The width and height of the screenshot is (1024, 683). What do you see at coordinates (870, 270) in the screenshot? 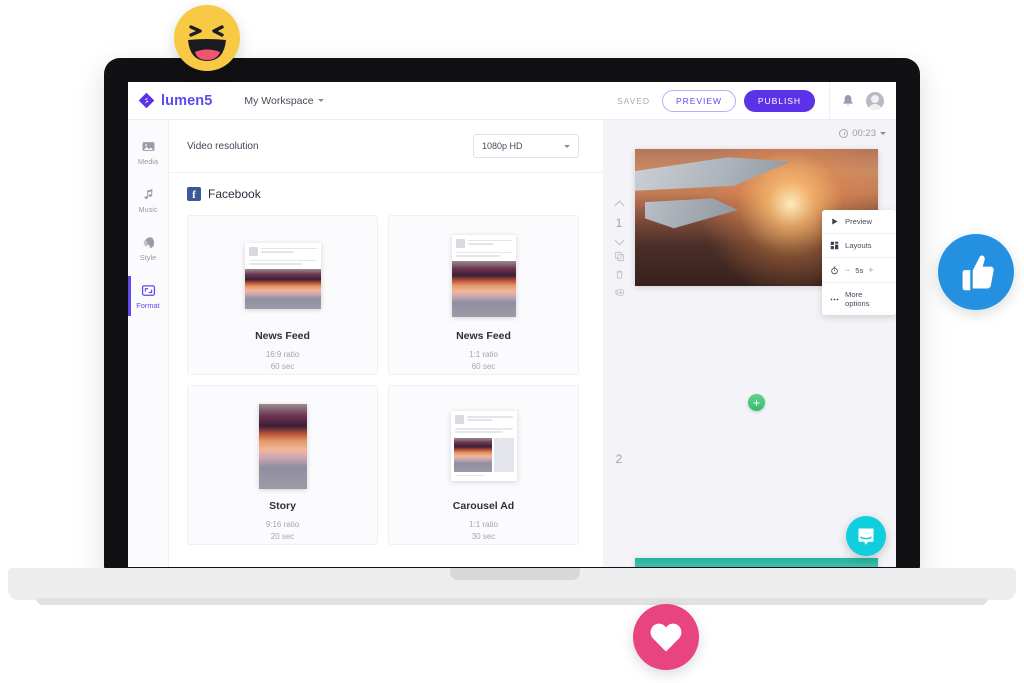
I see `duration-increment-button: +` at bounding box center [870, 270].